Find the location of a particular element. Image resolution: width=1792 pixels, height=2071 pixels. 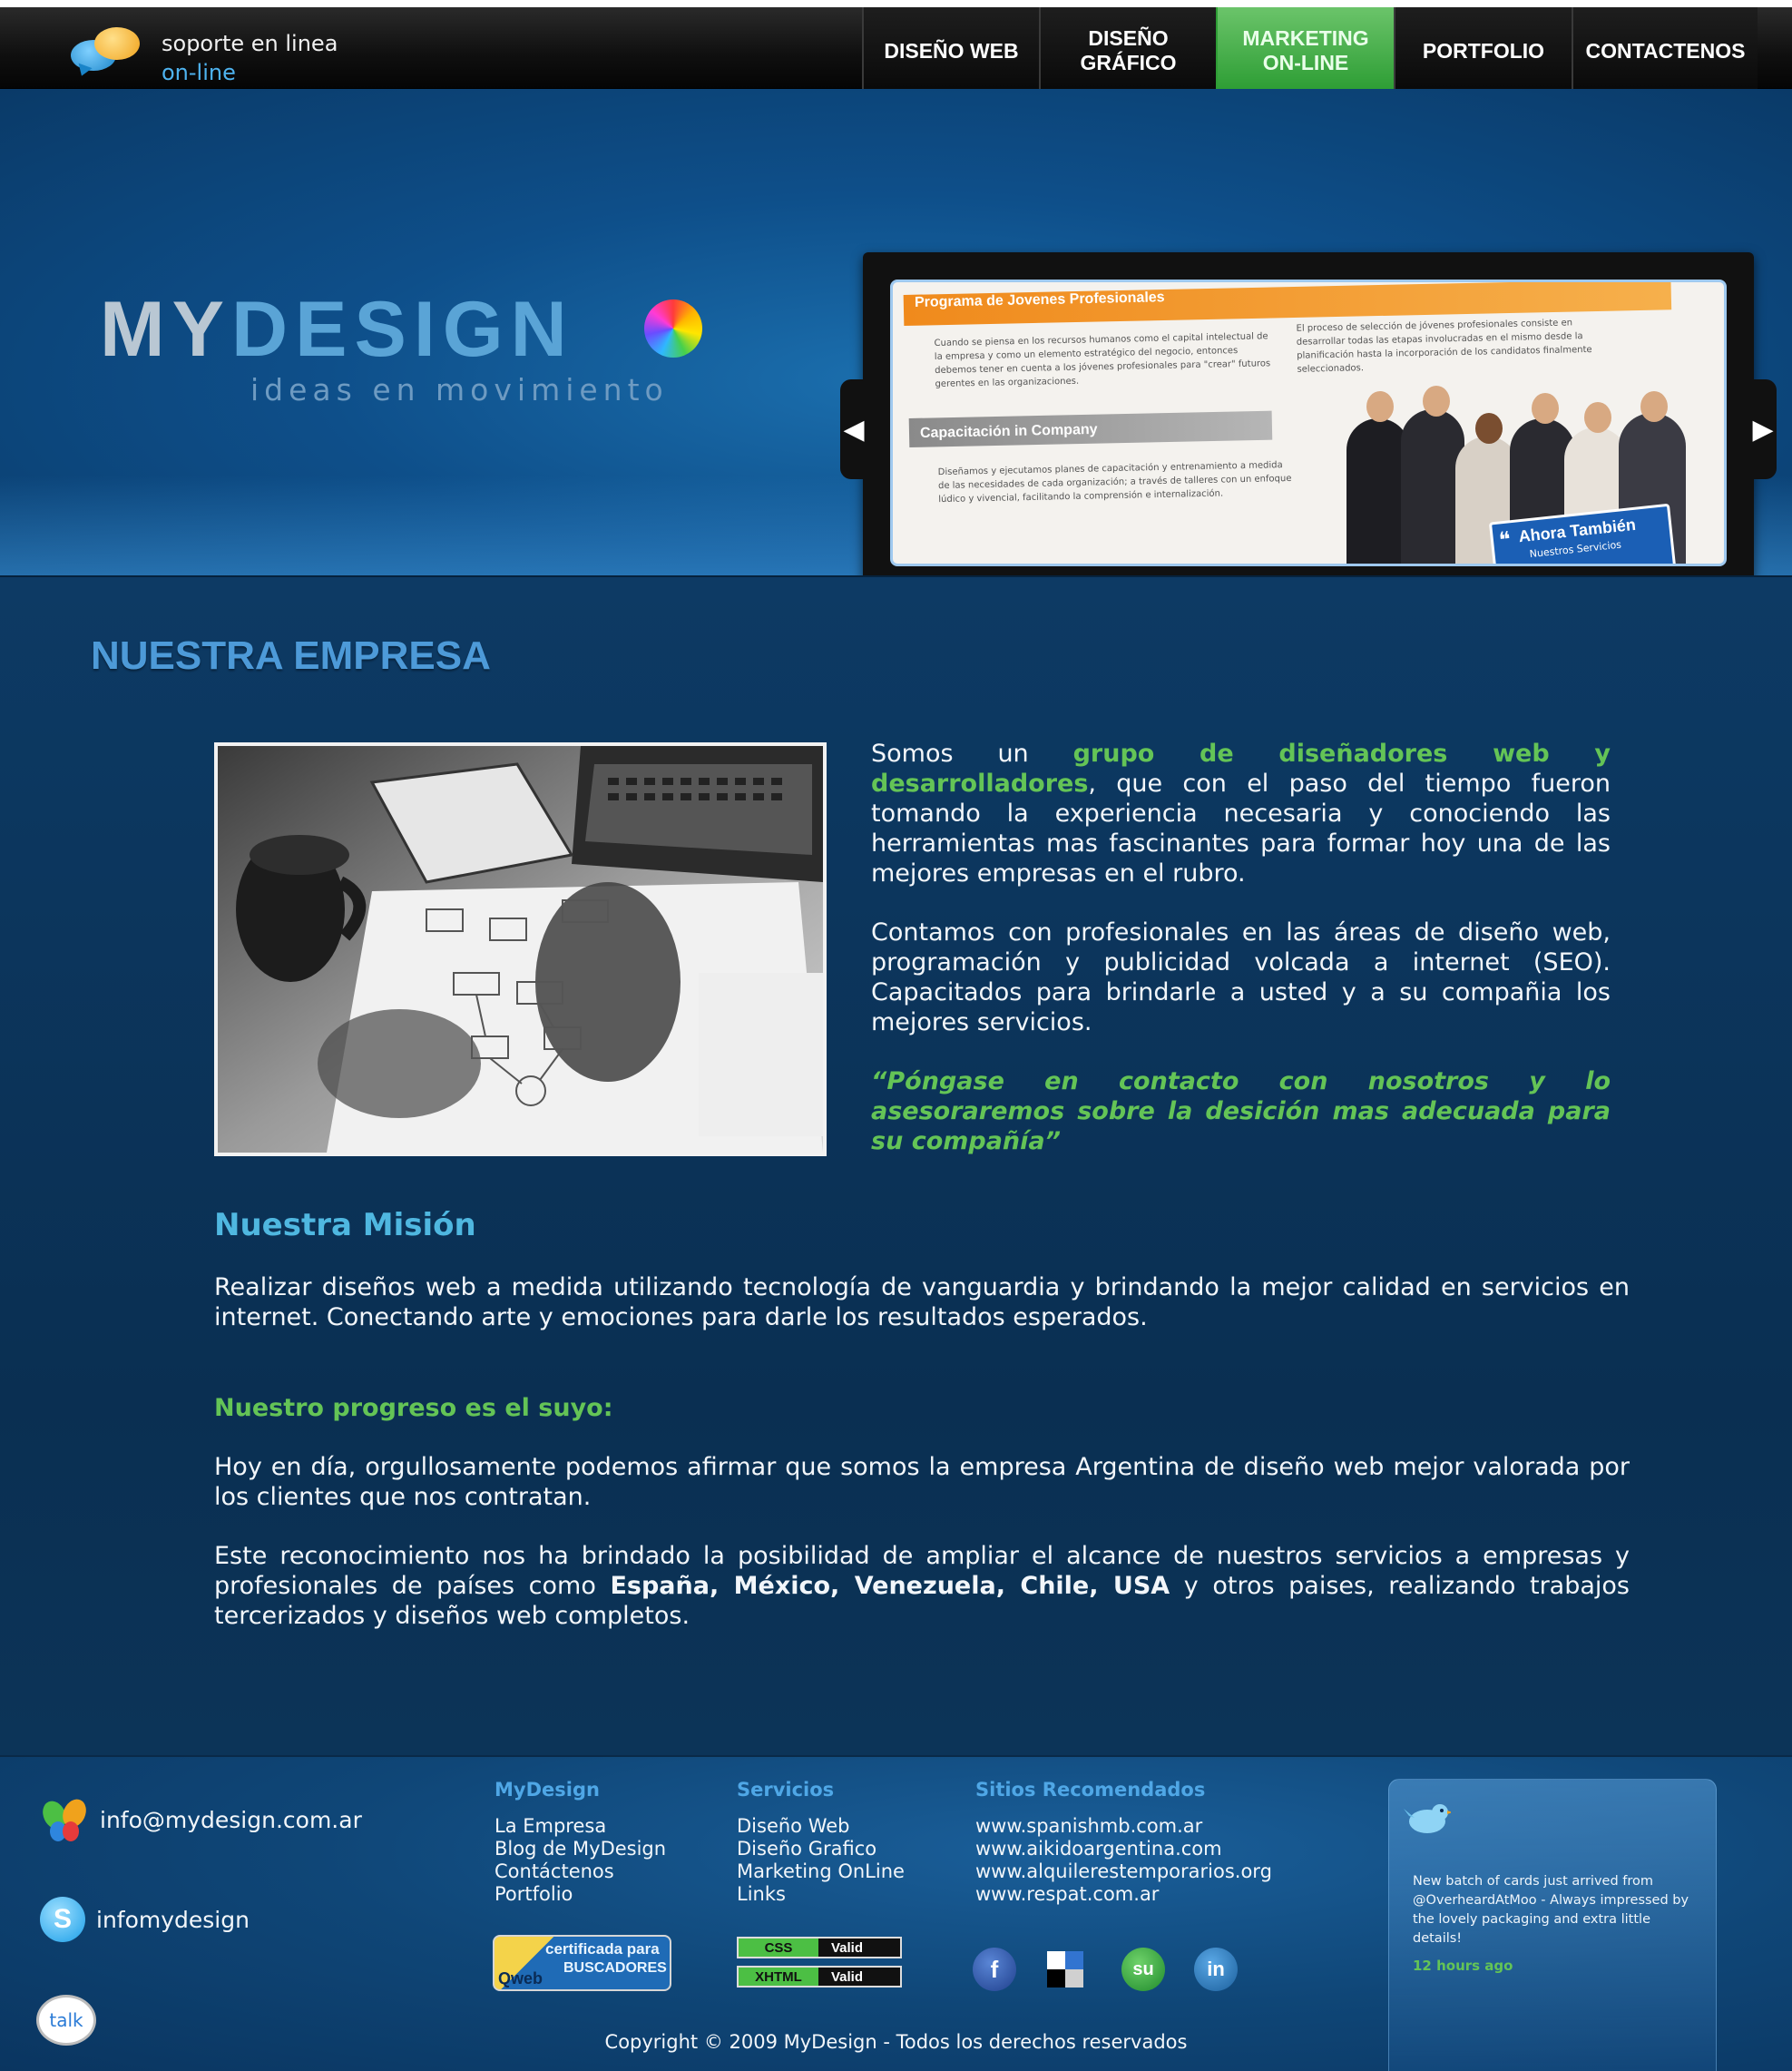

email-address: info@mydesign.com.ar is located at coordinates (231, 1819).